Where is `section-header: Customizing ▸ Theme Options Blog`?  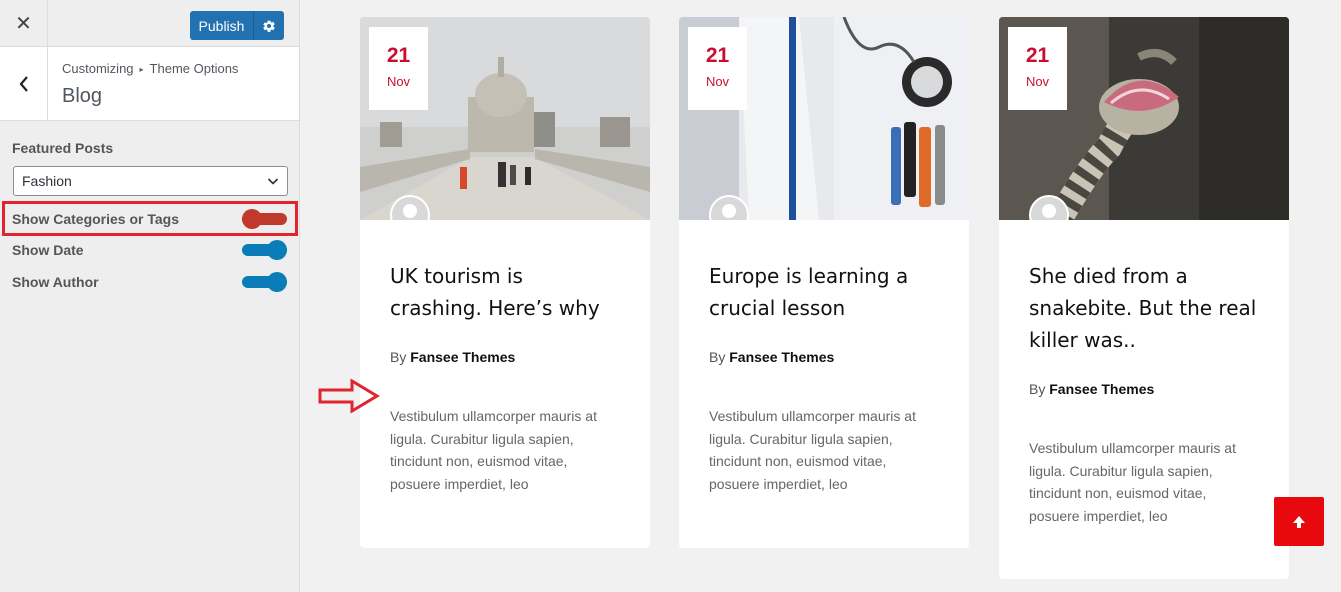 section-header: Customizing ▸ Theme Options Blog is located at coordinates (149, 84).